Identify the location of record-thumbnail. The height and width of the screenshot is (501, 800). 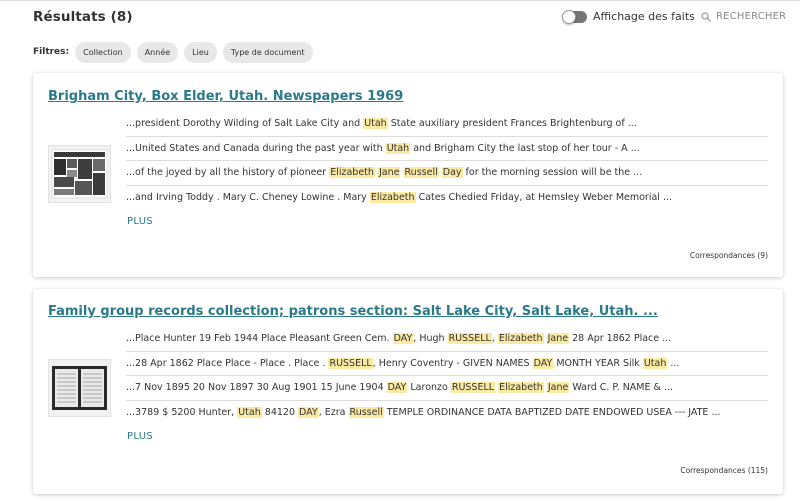
(79, 388).